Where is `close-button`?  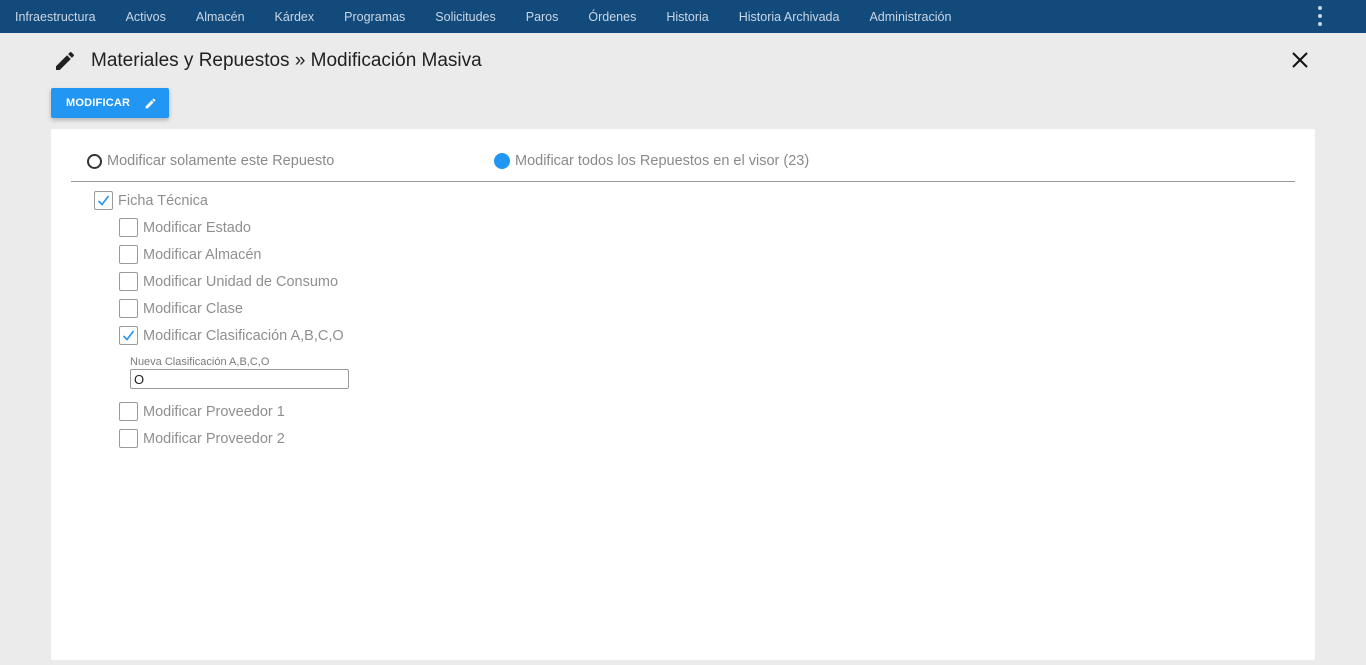 close-button is located at coordinates (1300, 60).